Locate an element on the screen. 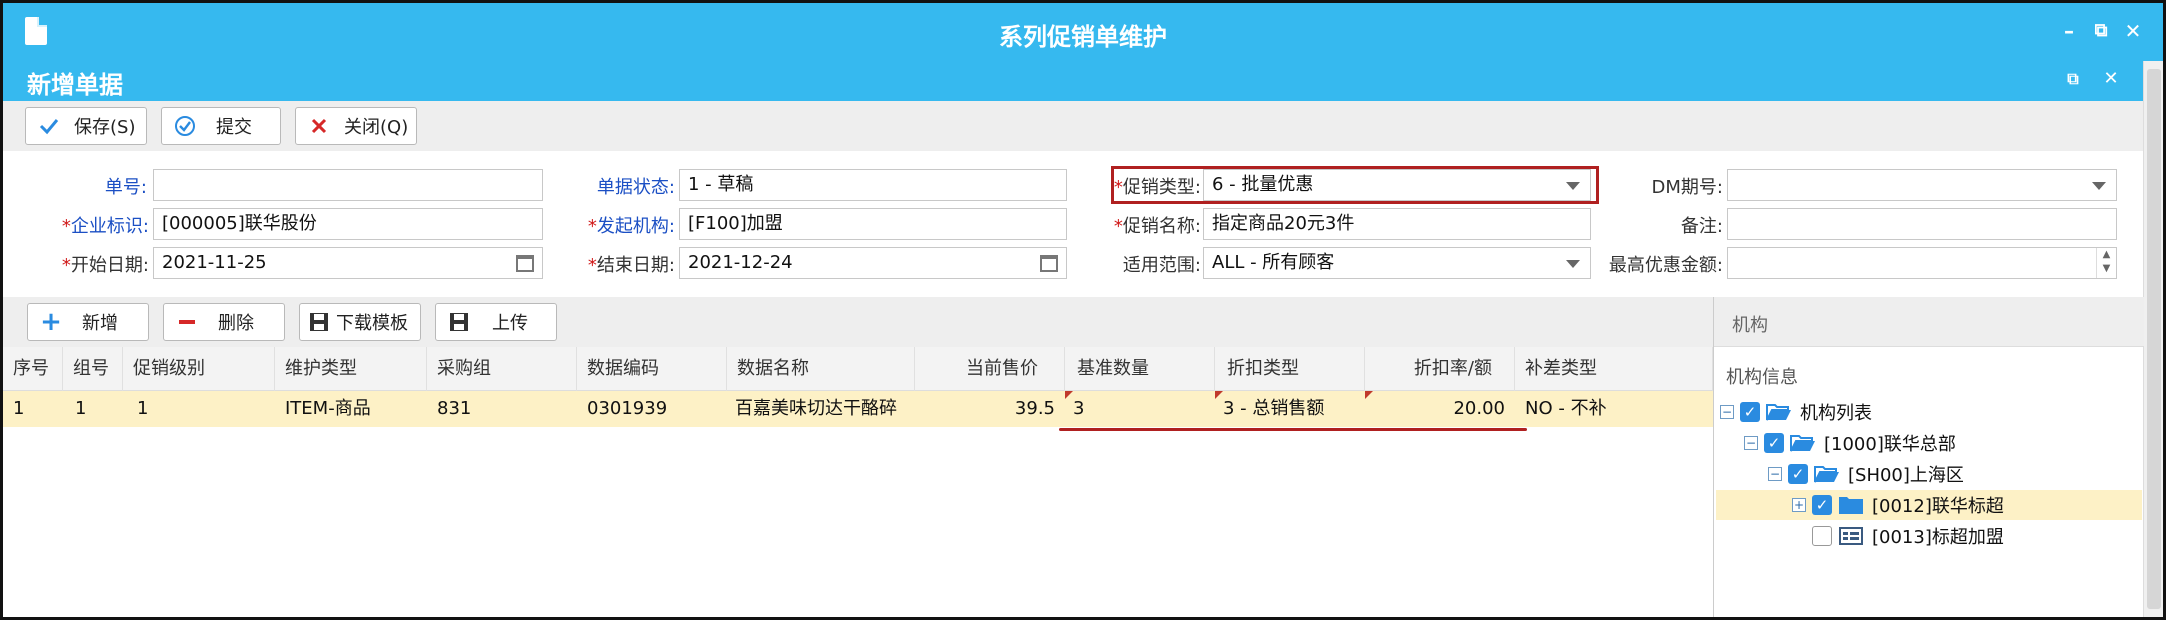 This screenshot has height=620, width=2166. col-header: 折扣类型 is located at coordinates (1290, 369).